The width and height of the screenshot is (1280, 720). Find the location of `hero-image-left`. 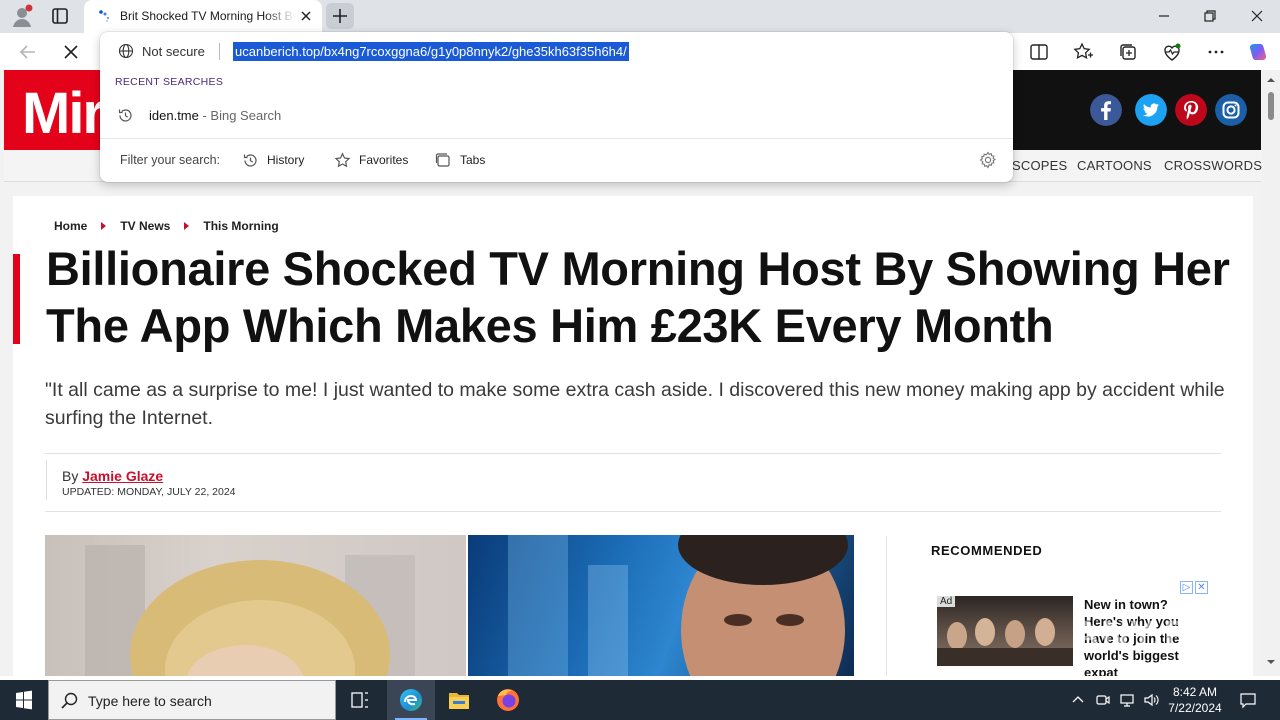

hero-image-left is located at coordinates (255, 605).